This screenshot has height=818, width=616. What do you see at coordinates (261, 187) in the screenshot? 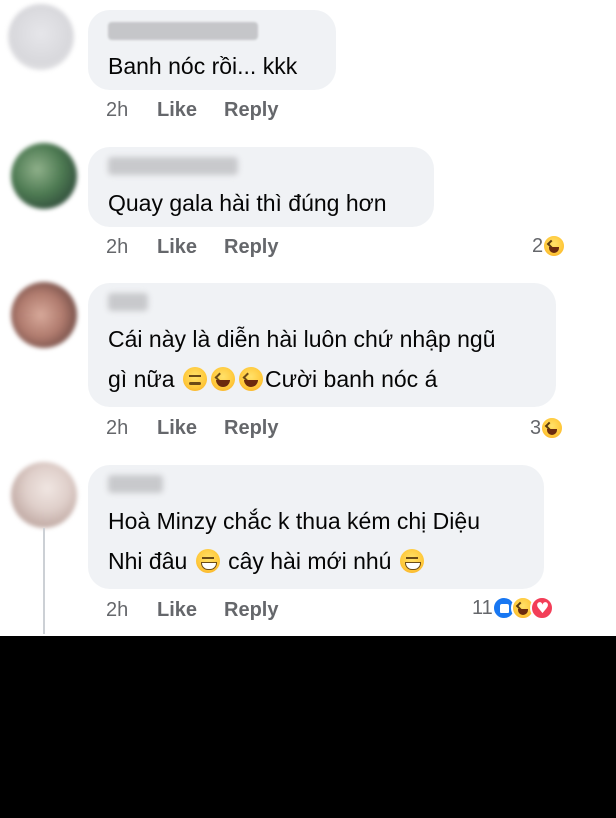
I see `comment-bubble: Quay gala hài thì đúng hơn` at bounding box center [261, 187].